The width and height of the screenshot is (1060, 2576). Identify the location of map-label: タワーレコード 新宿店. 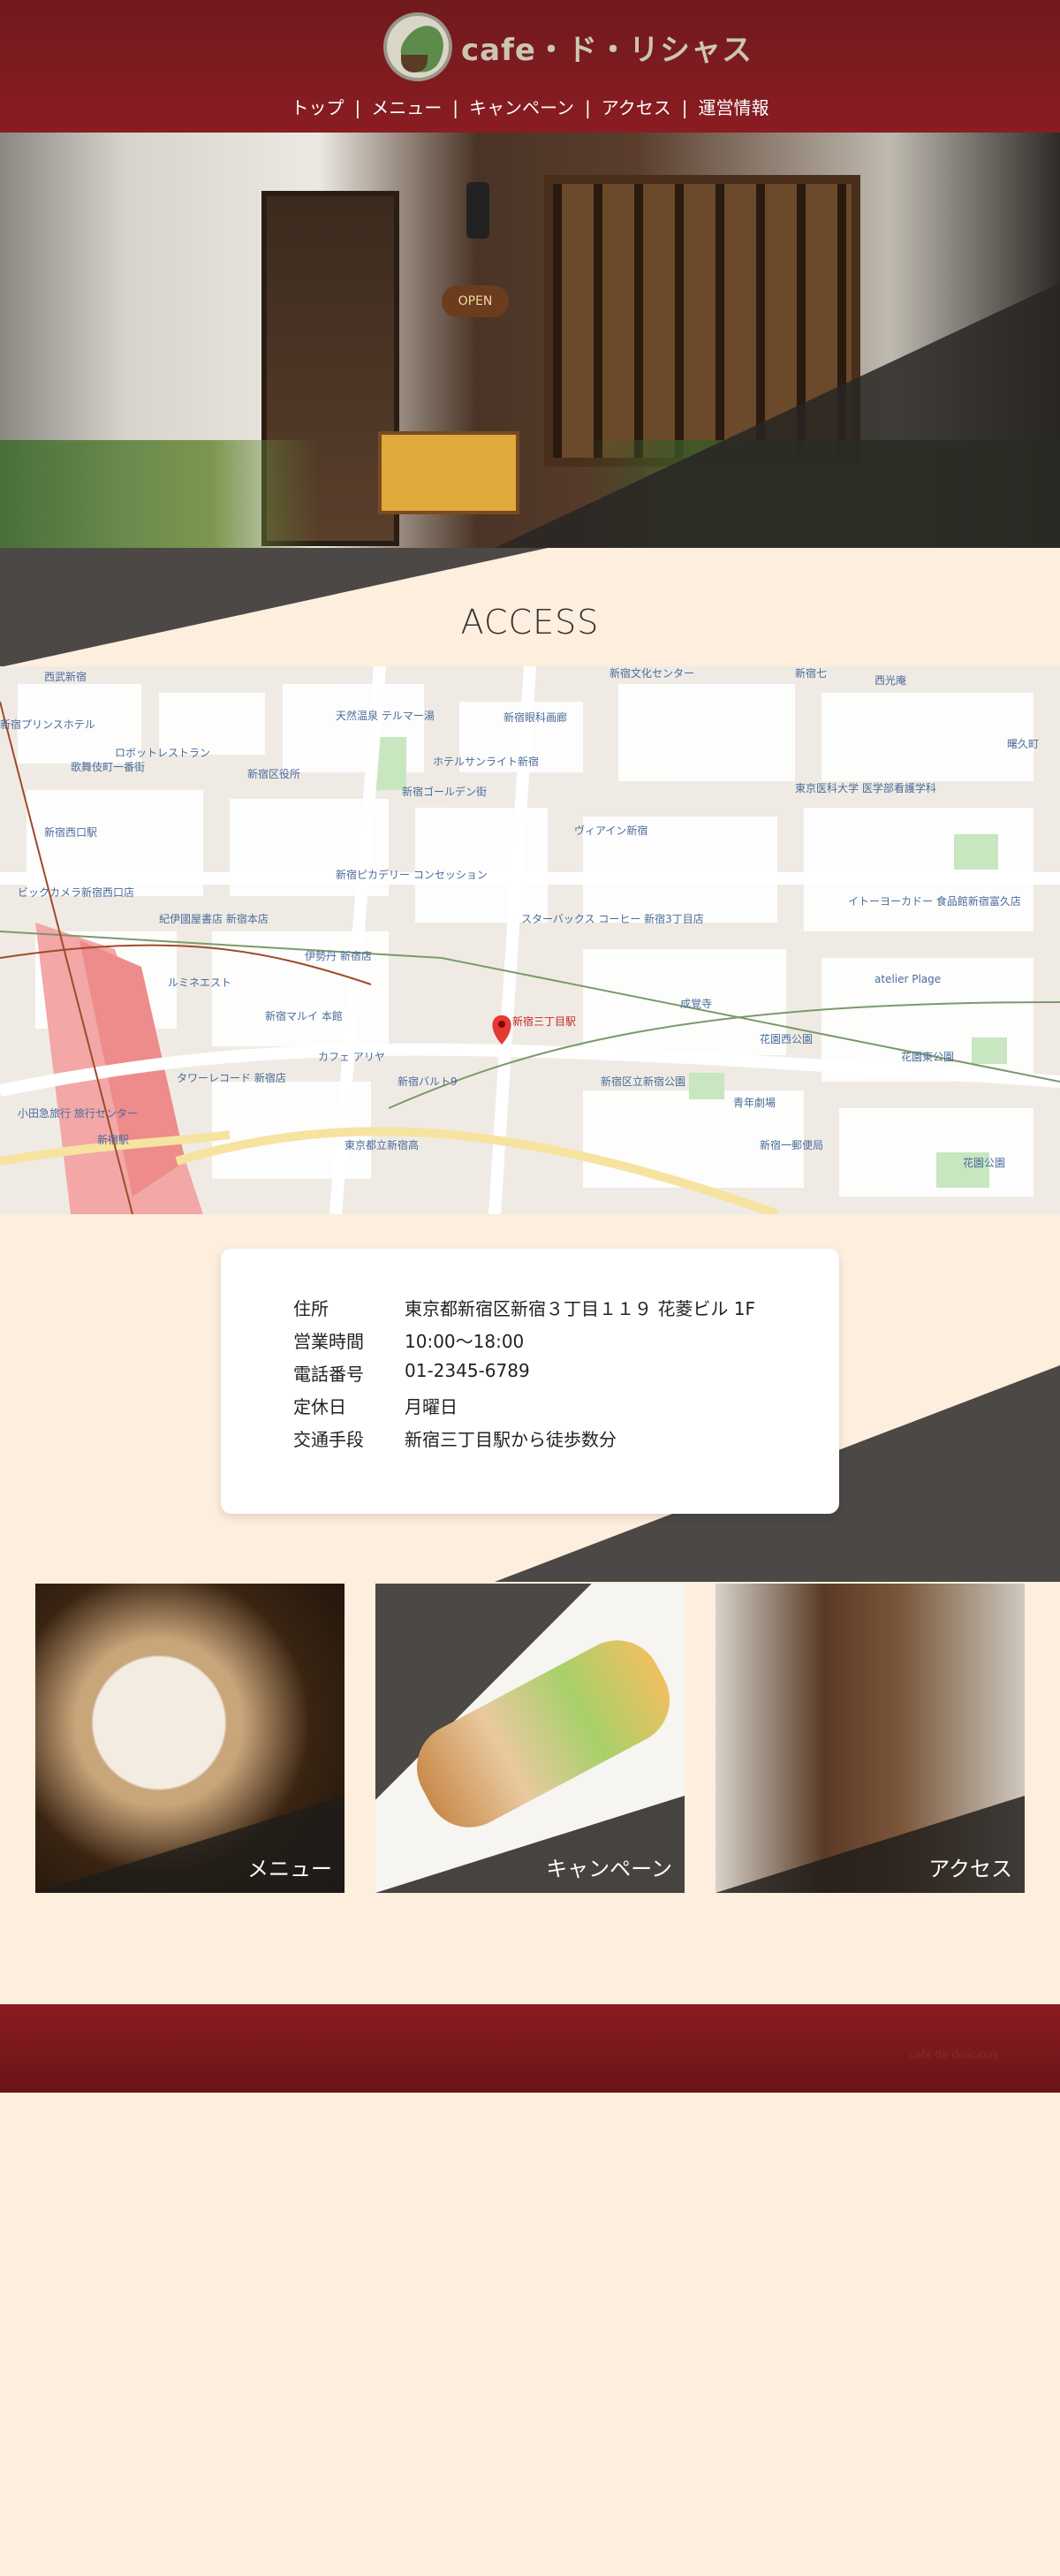
(231, 1077).